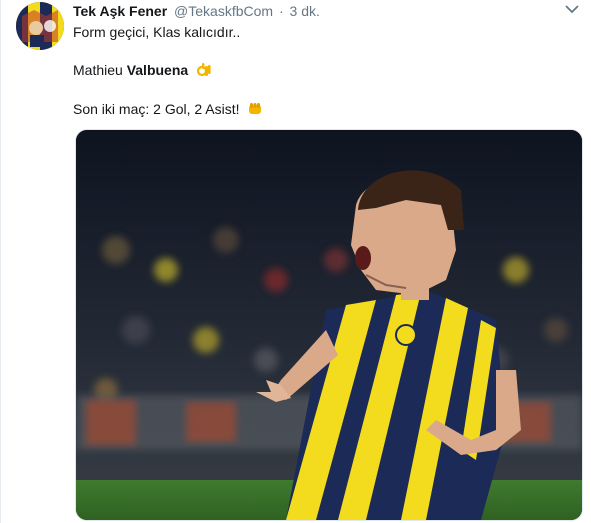  I want to click on timestamp: 3 dk., so click(305, 11).